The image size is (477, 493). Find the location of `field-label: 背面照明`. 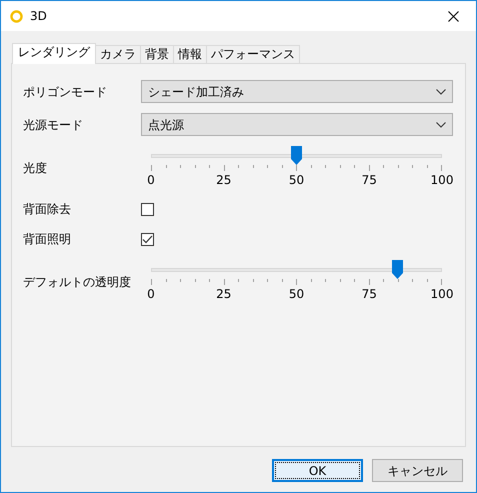

field-label: 背面照明 is located at coordinates (47, 239).